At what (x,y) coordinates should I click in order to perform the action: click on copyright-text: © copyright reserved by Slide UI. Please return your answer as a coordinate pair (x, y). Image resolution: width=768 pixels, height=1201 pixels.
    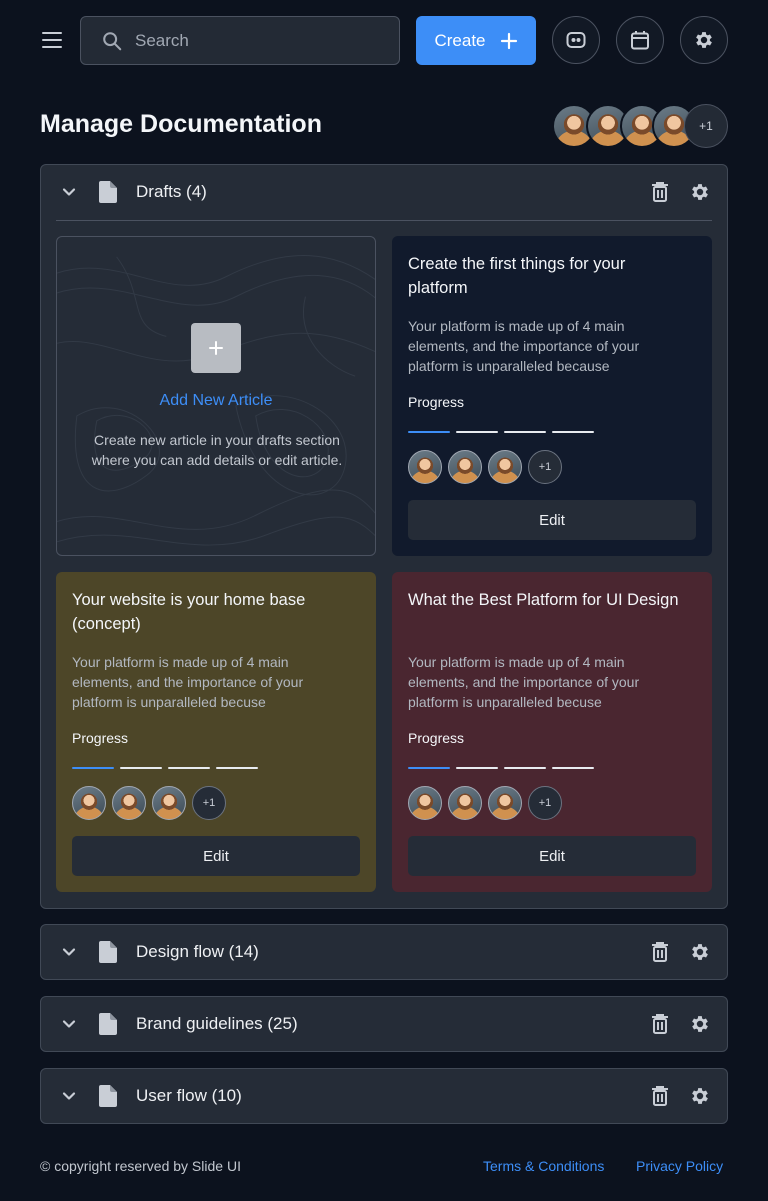
    Looking at the image, I should click on (140, 1166).